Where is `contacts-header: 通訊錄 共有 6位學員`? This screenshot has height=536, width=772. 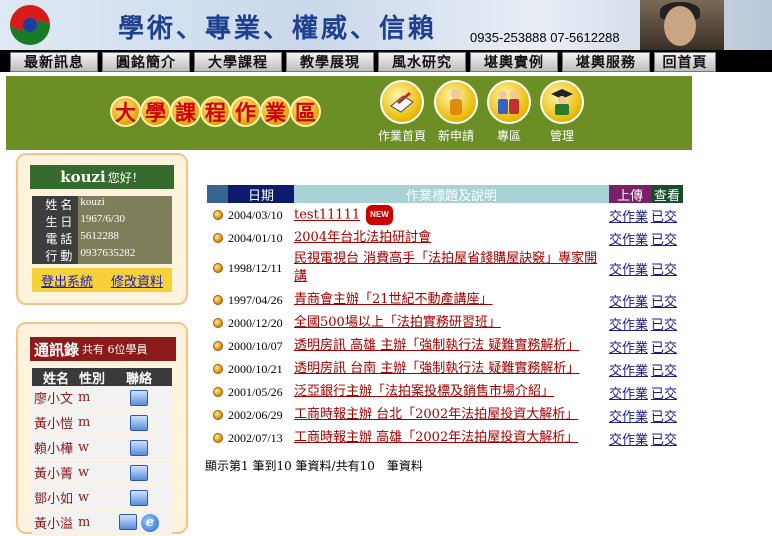 contacts-header: 通訊錄 共有 6位學員 is located at coordinates (103, 349).